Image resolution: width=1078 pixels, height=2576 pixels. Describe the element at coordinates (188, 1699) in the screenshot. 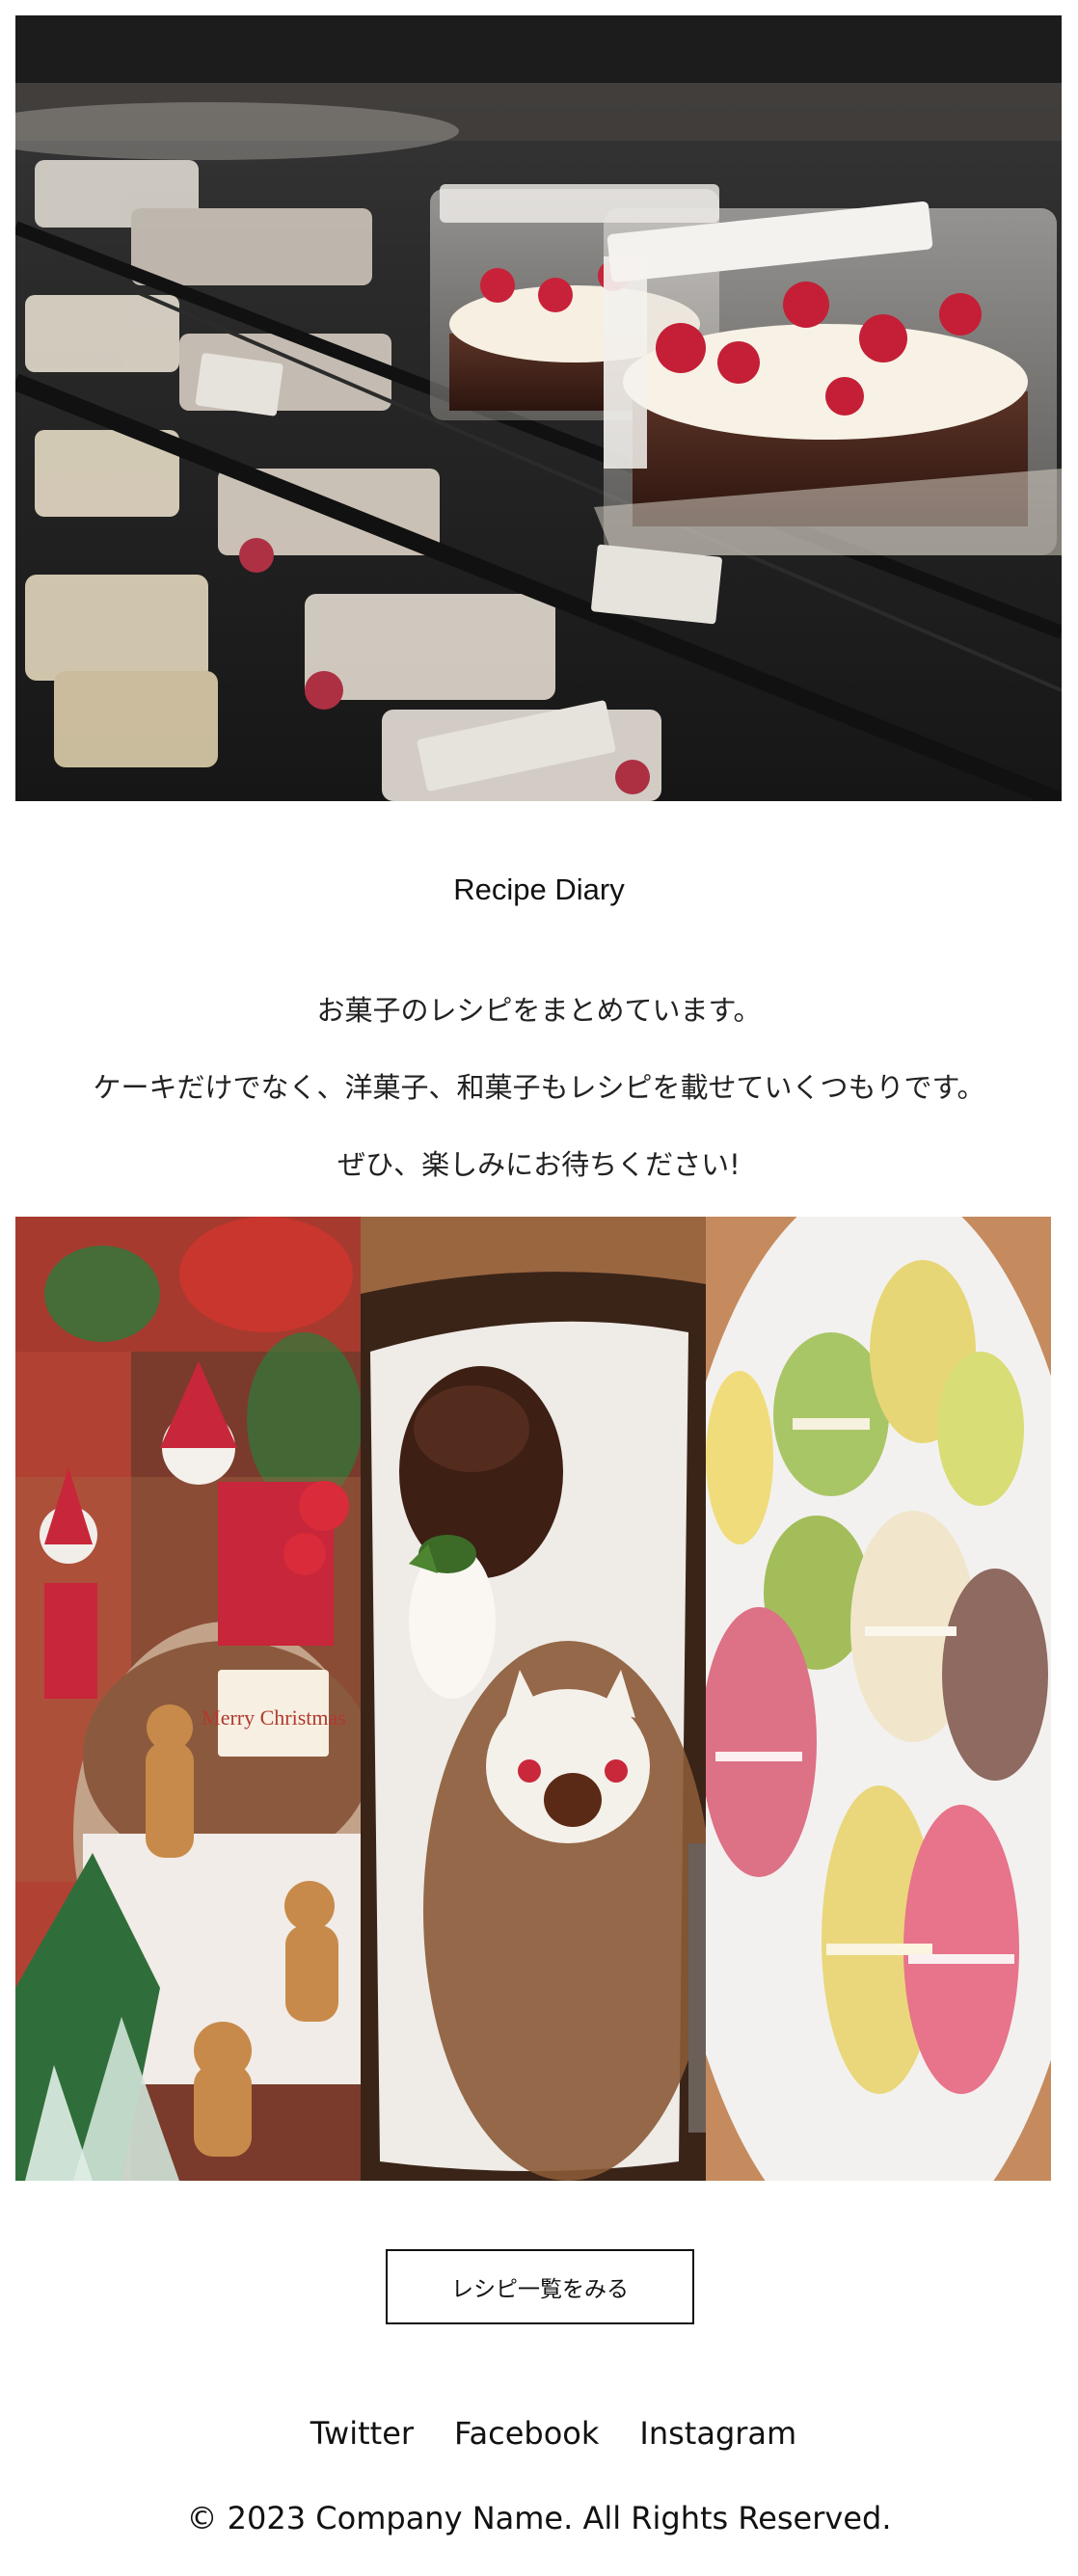

I see `christmas-cake-photo: Merry Christmas` at that location.